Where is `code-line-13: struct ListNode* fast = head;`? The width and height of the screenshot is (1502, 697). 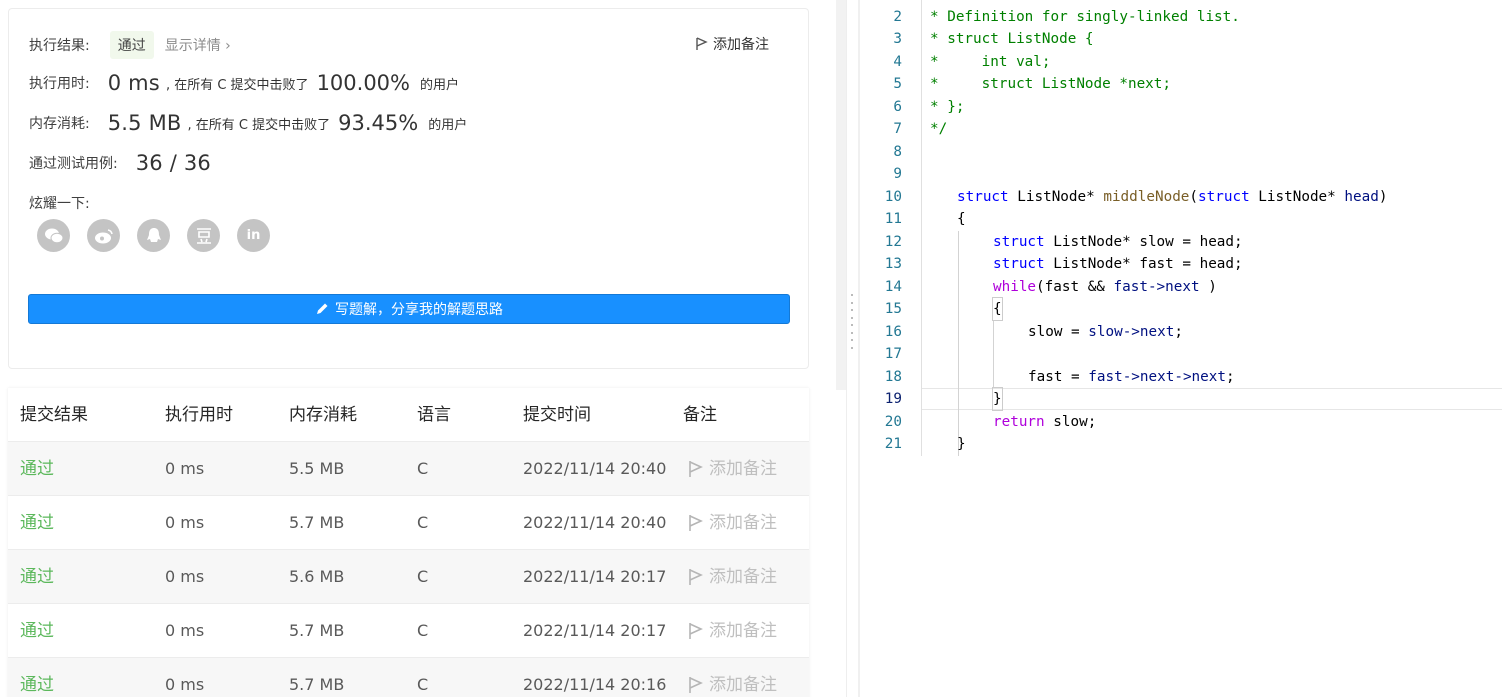
code-line-13: struct ListNode* fast = head; is located at coordinates (1118, 264).